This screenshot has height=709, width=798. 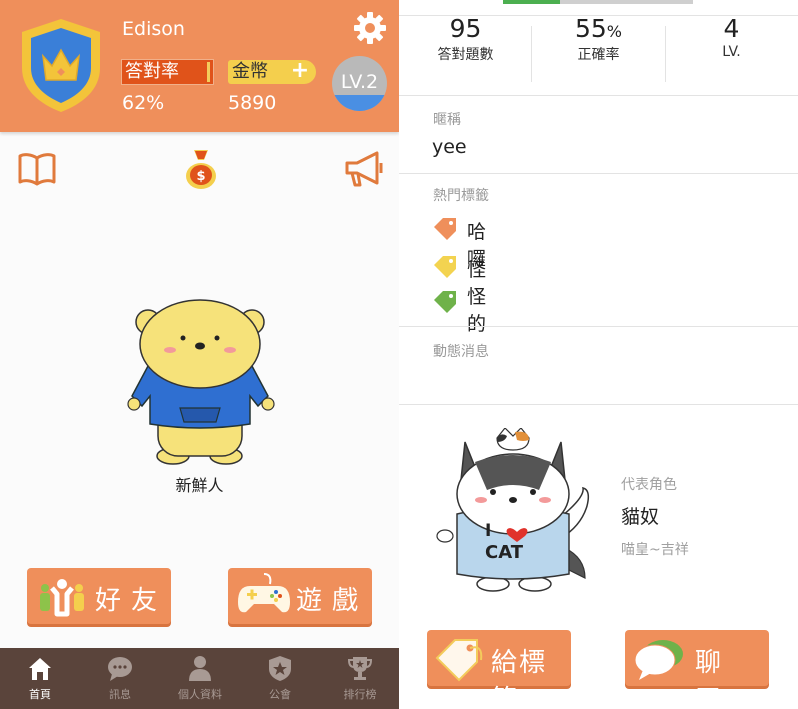 I want to click on tab-home: 首頁, so click(x=40, y=678).